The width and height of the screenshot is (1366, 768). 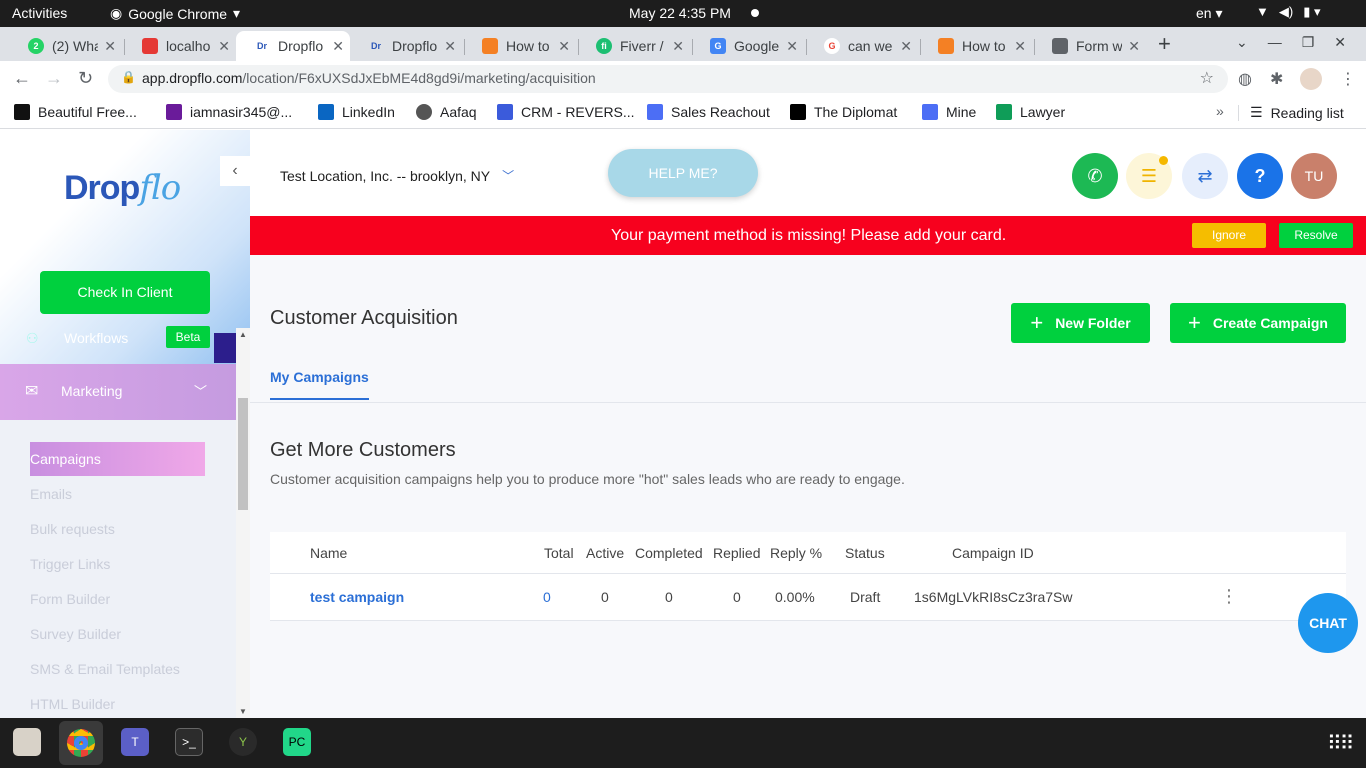 I want to click on location-selector: Test Location, Inc. -- brooklyn, NY ﹀, so click(x=397, y=175).